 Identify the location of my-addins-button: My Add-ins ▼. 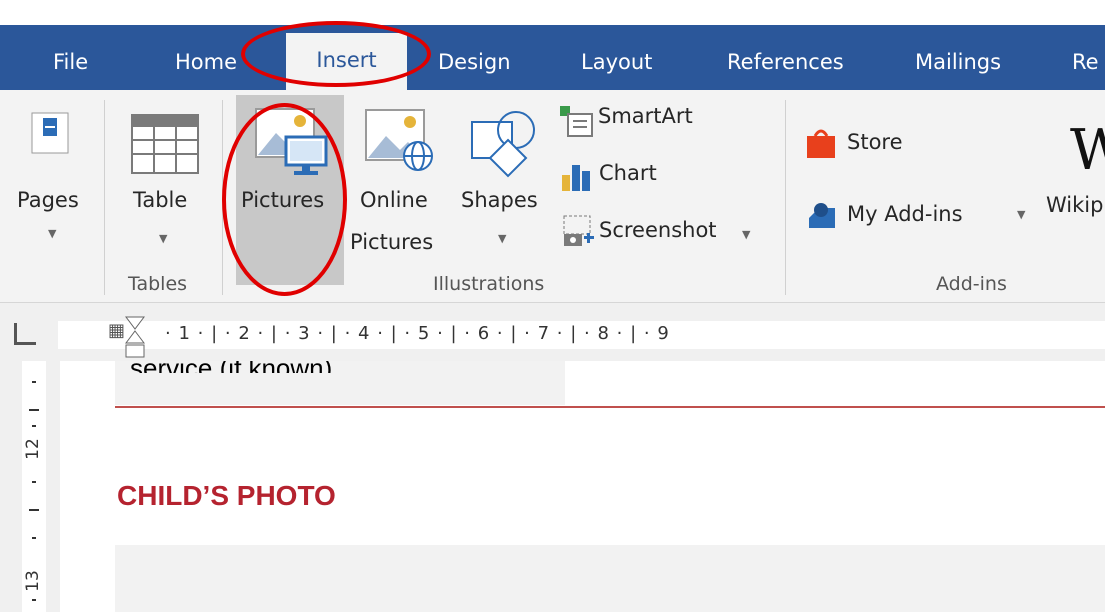
(917, 216).